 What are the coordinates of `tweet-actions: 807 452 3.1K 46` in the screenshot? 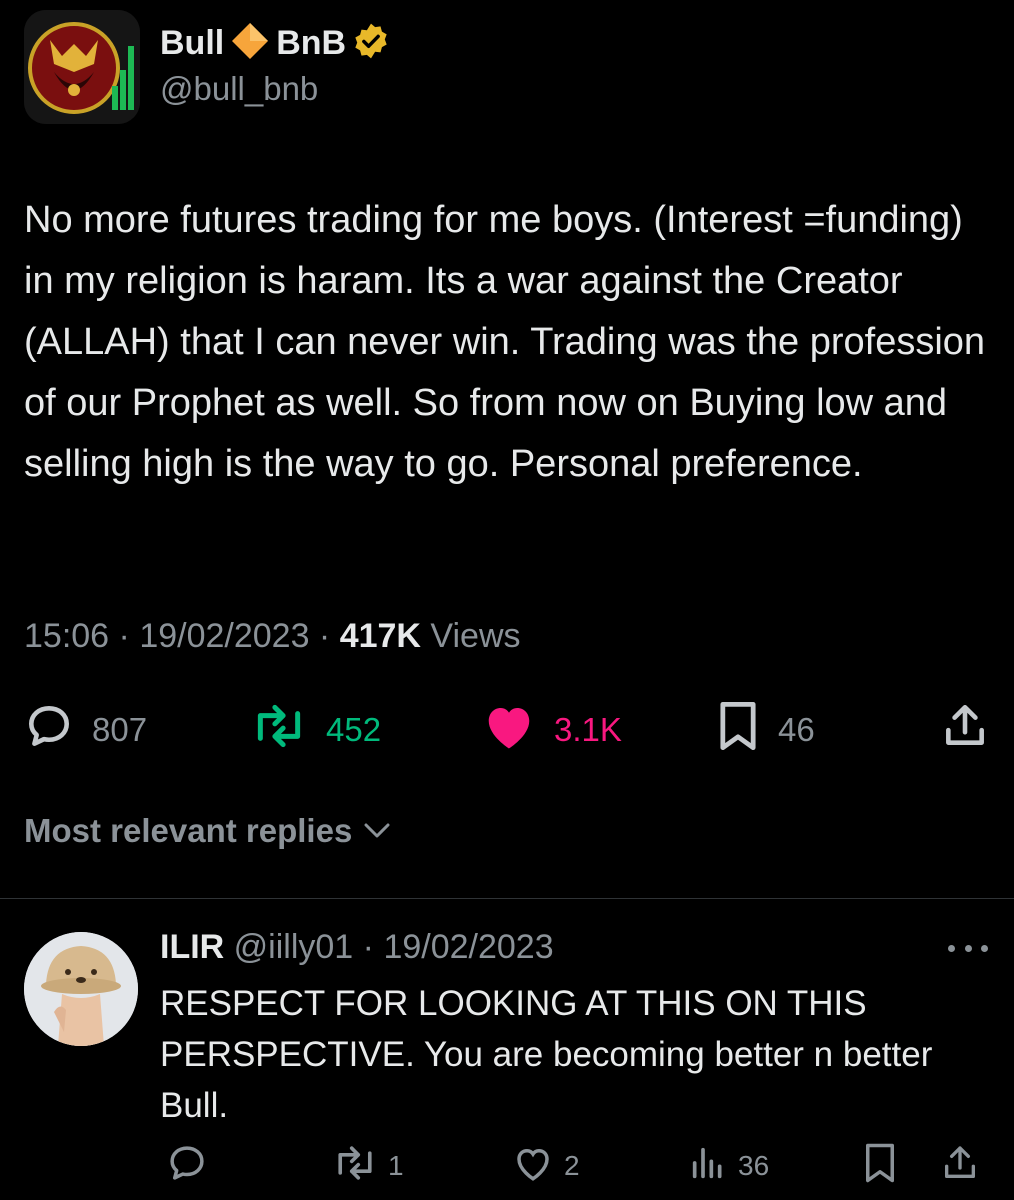 It's located at (507, 730).